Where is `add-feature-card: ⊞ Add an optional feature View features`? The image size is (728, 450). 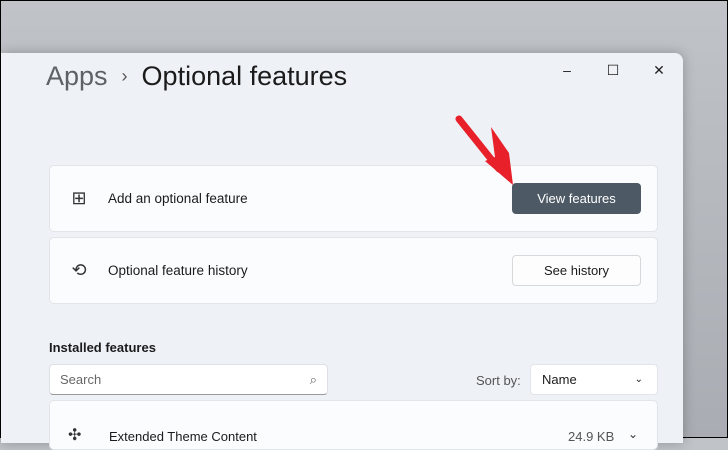 add-feature-card: ⊞ Add an optional feature View features is located at coordinates (353, 198).